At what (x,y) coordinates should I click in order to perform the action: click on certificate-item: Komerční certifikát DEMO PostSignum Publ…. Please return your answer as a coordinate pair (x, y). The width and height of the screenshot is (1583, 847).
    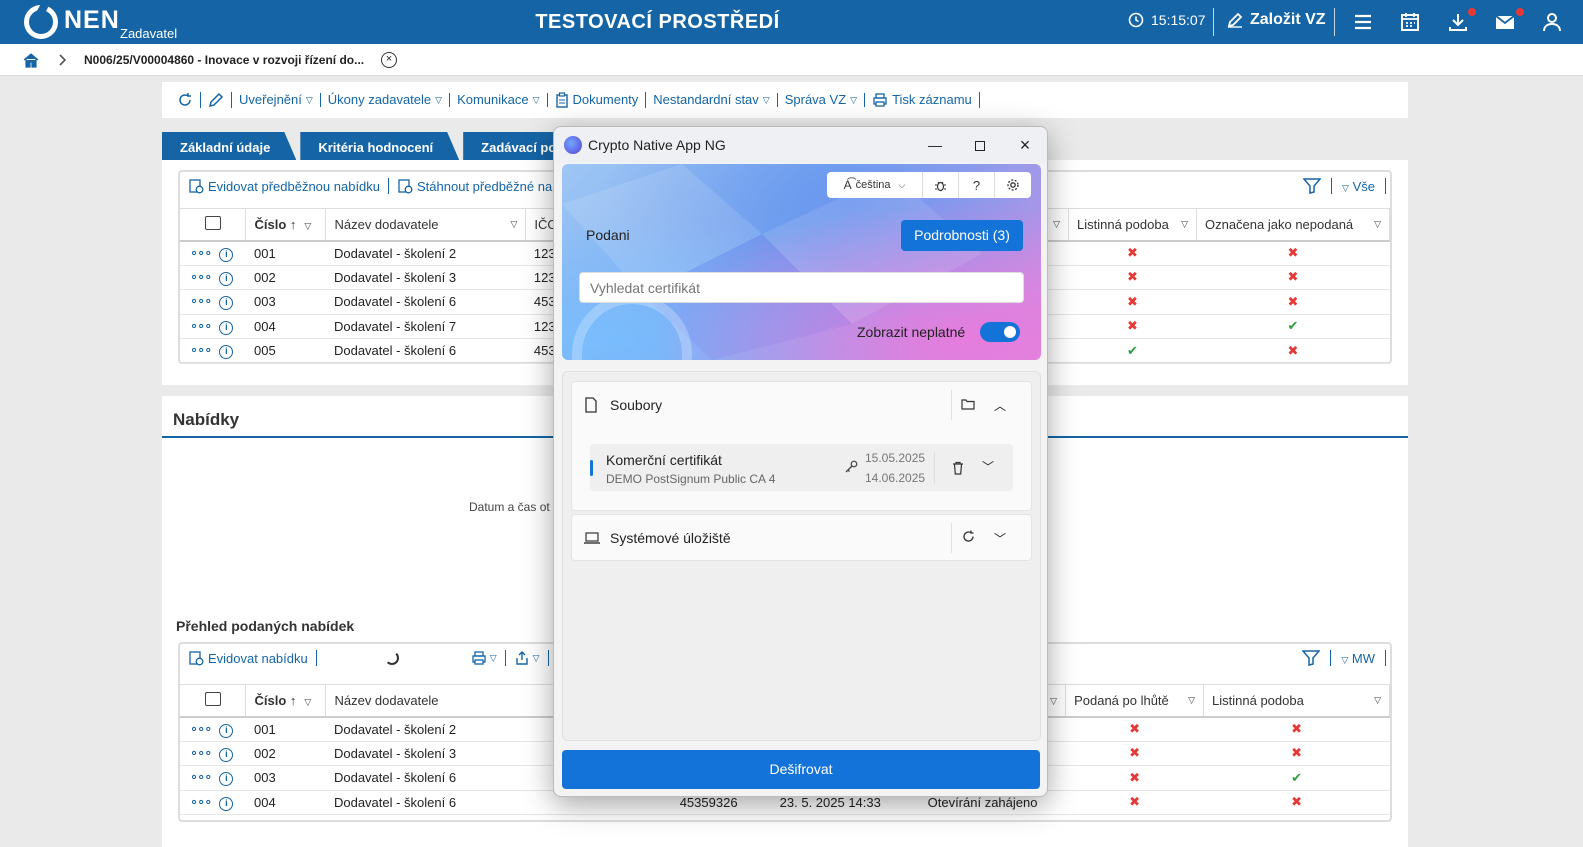
    Looking at the image, I should click on (801, 467).